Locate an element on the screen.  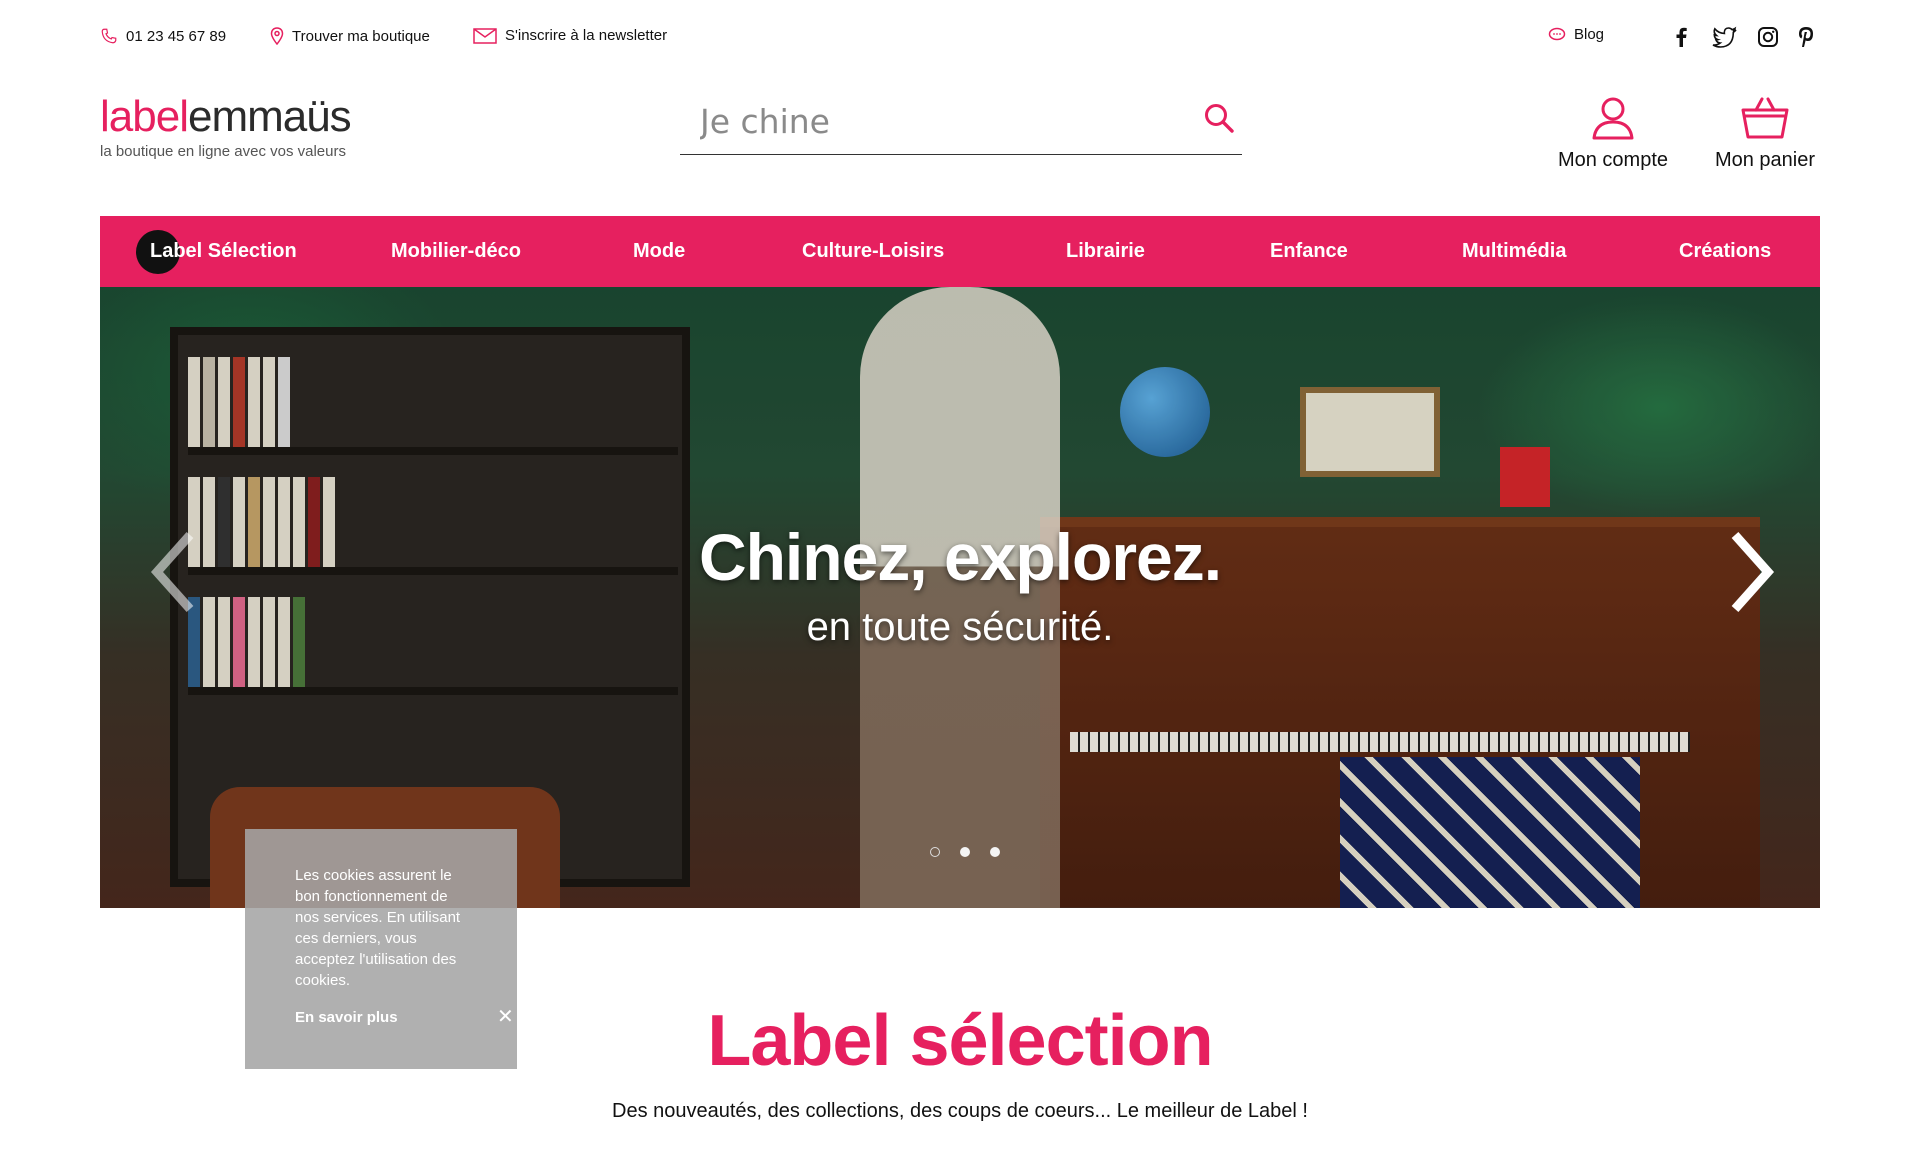
search-icon is located at coordinates (1219, 118).